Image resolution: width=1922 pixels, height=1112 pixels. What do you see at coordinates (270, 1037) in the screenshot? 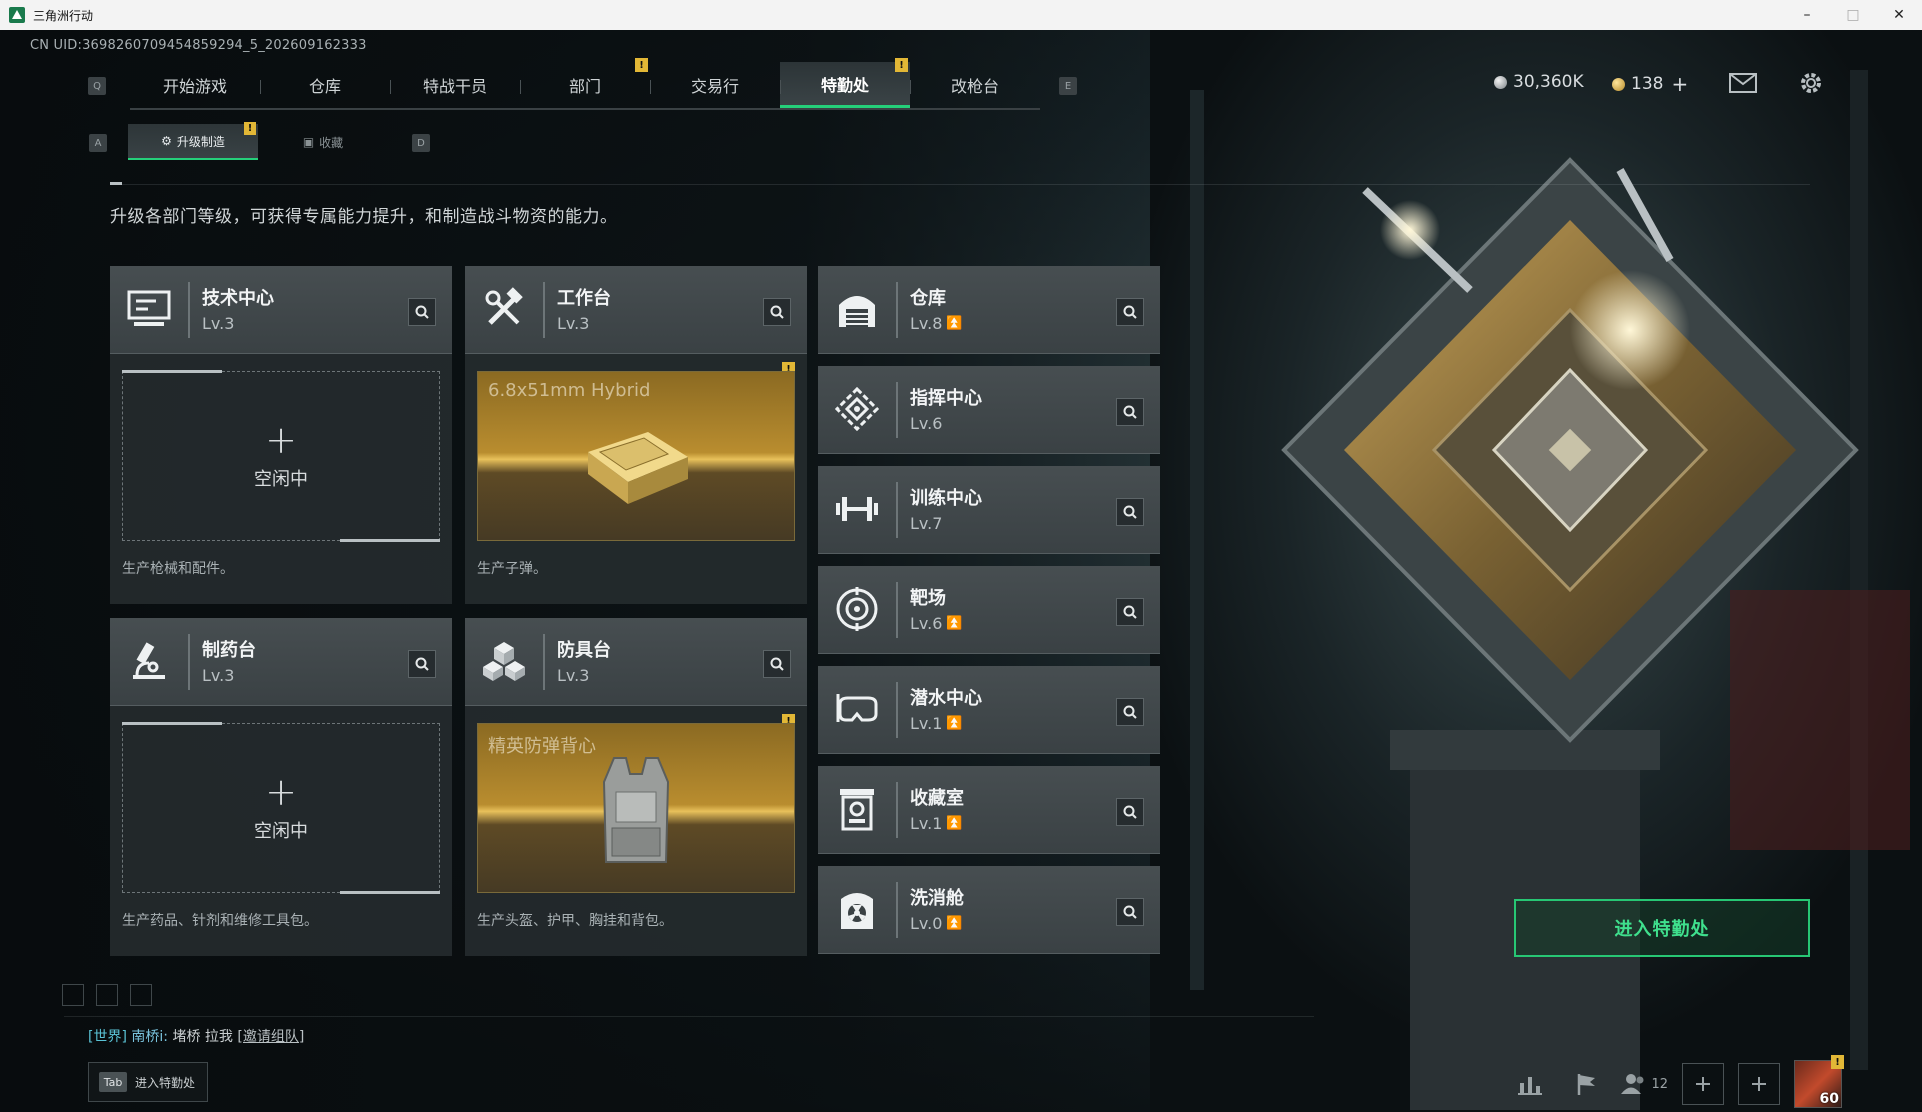
I see `invite-team-link: [邀请组队]` at bounding box center [270, 1037].